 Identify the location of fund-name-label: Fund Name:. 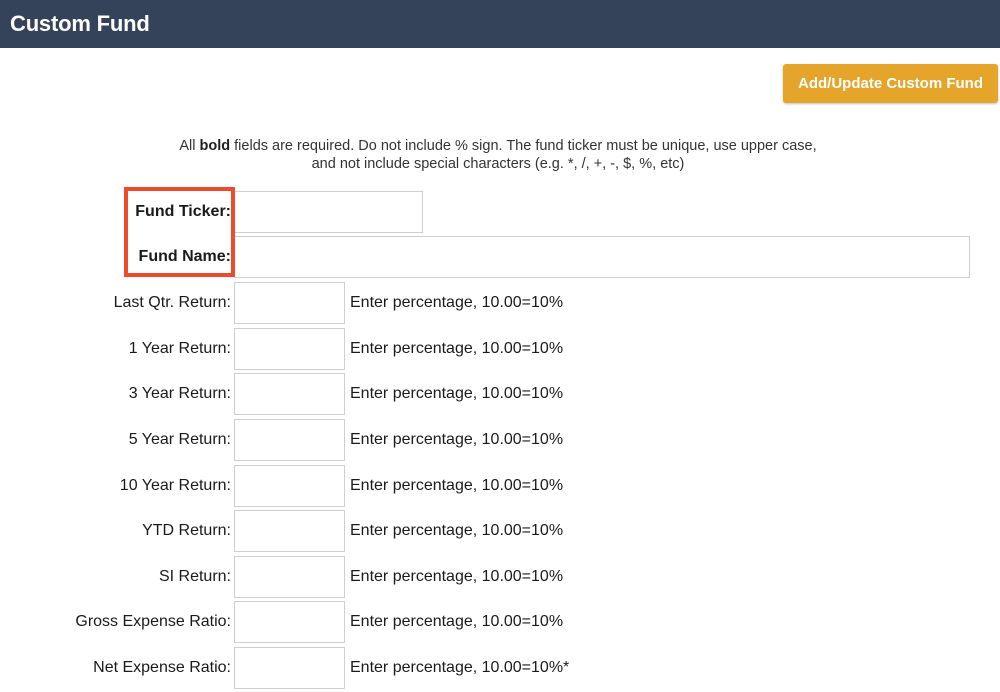
(184, 256).